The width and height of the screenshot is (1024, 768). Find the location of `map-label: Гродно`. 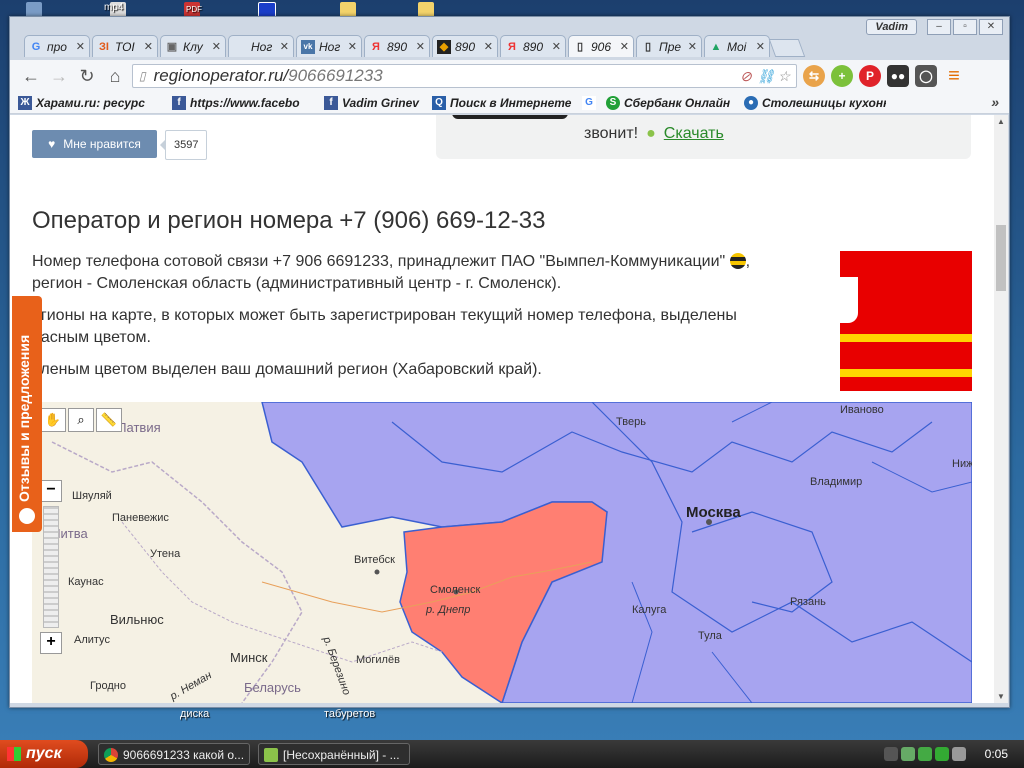

map-label: Гродно is located at coordinates (108, 686).